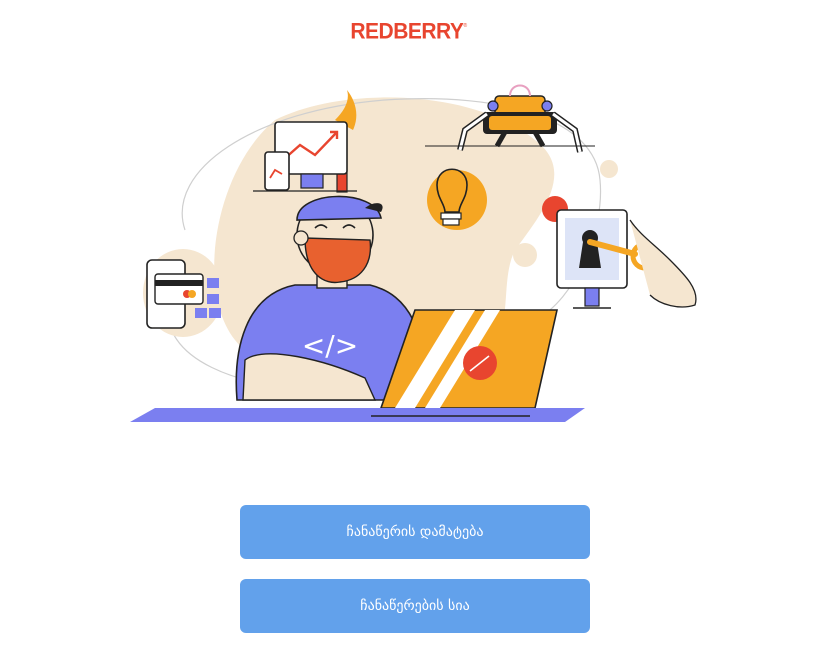 The width and height of the screenshot is (817, 655). Describe the element at coordinates (357, 415) in the screenshot. I see `desk-surface` at that location.